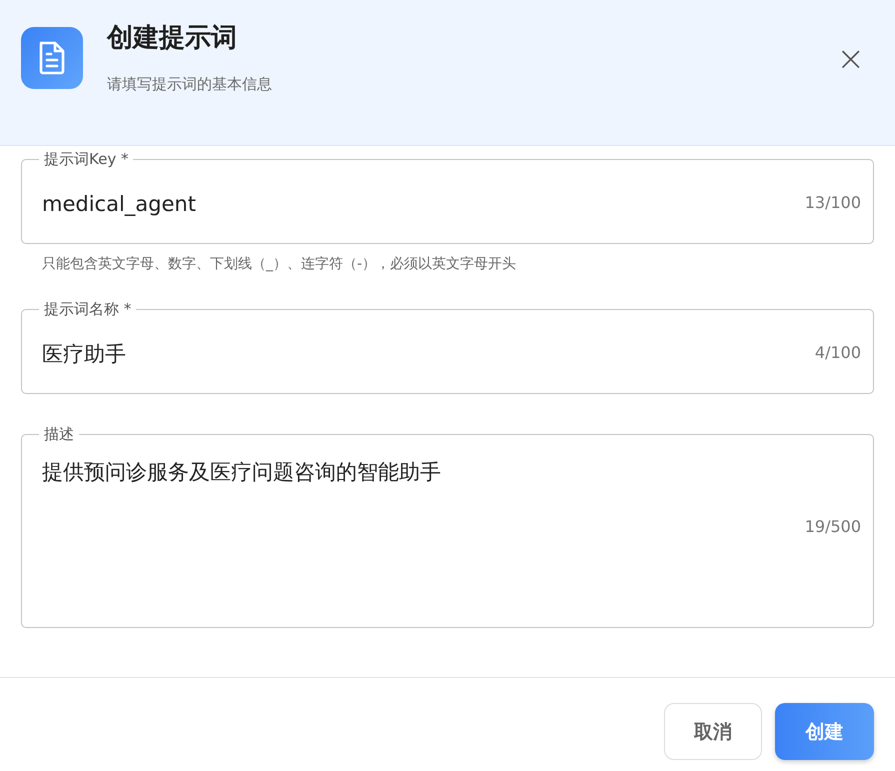 The height and width of the screenshot is (771, 895). What do you see at coordinates (412, 354) in the screenshot?
I see `text-input: 医疗助手` at bounding box center [412, 354].